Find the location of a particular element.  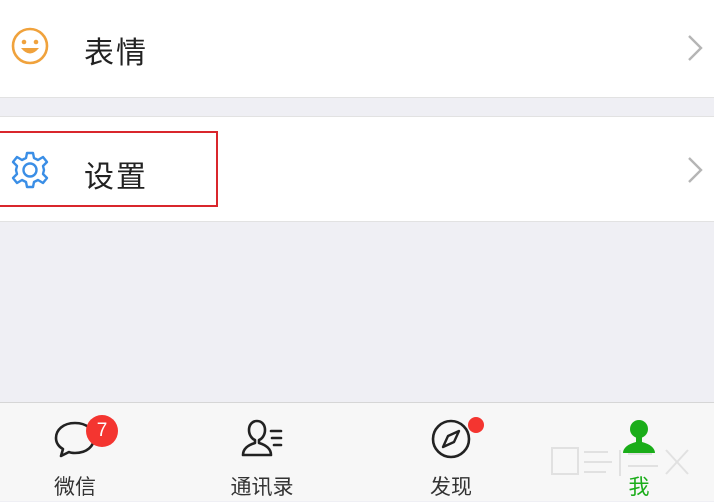

contacts-icon is located at coordinates (262, 438).